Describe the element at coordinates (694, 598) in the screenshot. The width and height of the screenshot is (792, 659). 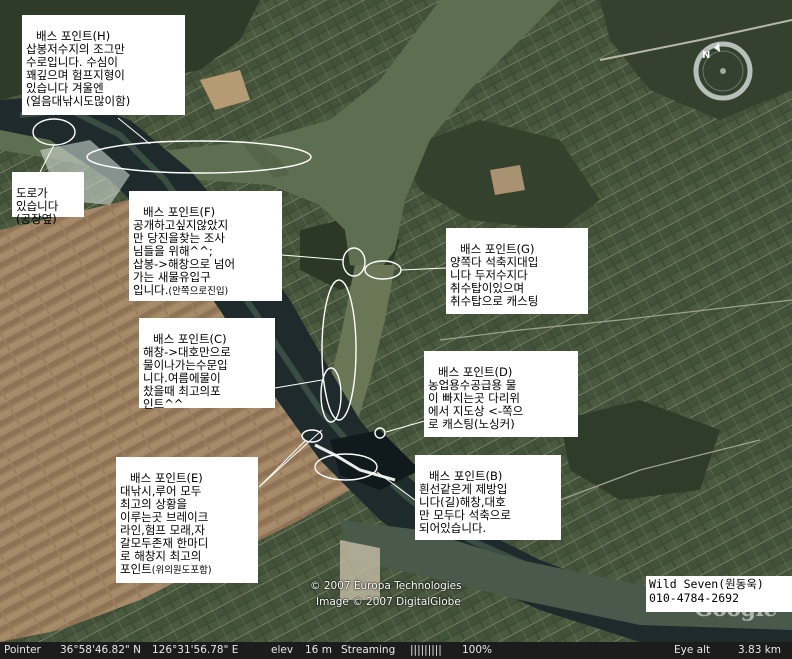
I see `author-phone: 010-4784-2692` at that location.